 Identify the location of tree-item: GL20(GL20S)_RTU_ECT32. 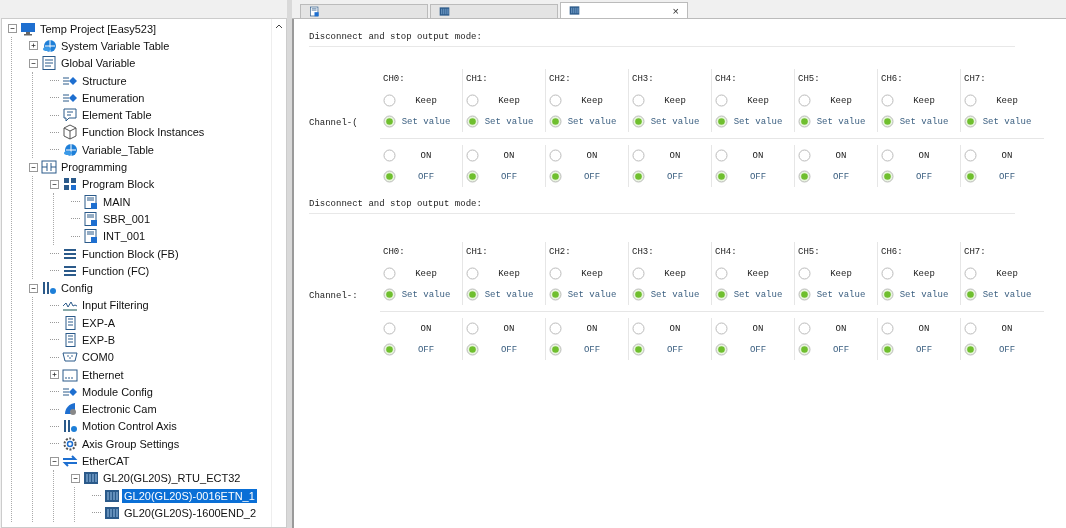
(172, 478).